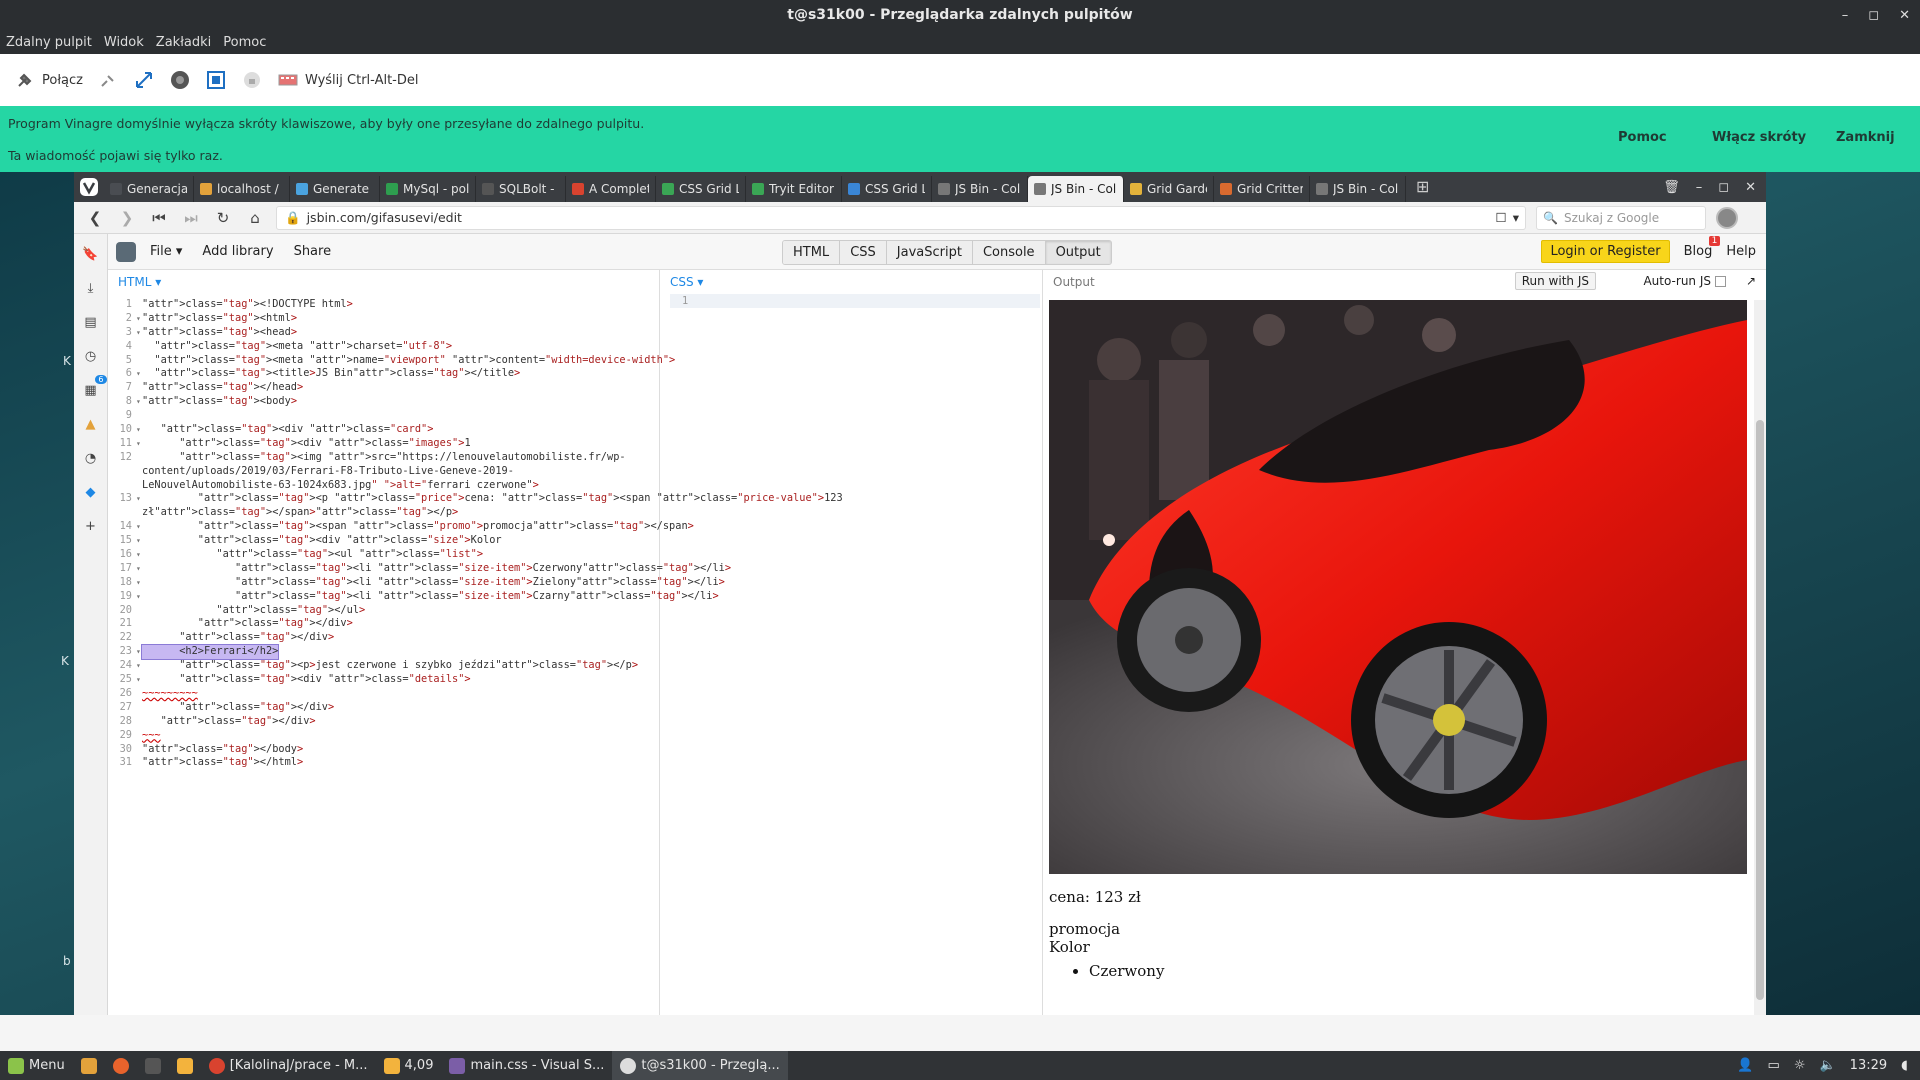 This screenshot has width=1920, height=1080. What do you see at coordinates (91, 254) in the screenshot?
I see `bookmarks-icon: 🔖` at bounding box center [91, 254].